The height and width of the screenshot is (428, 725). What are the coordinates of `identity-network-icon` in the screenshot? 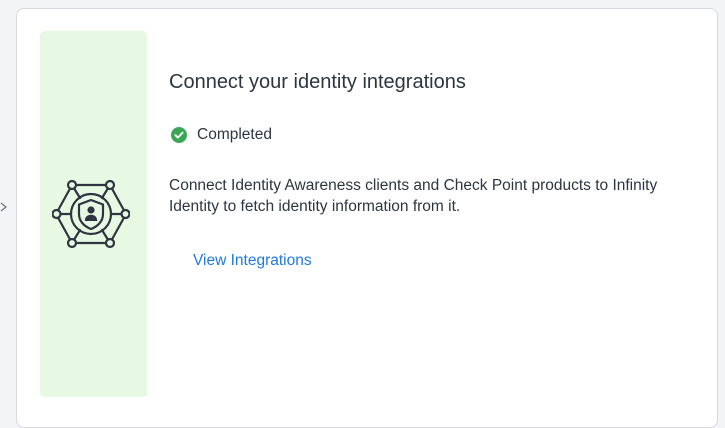 It's located at (91, 214).